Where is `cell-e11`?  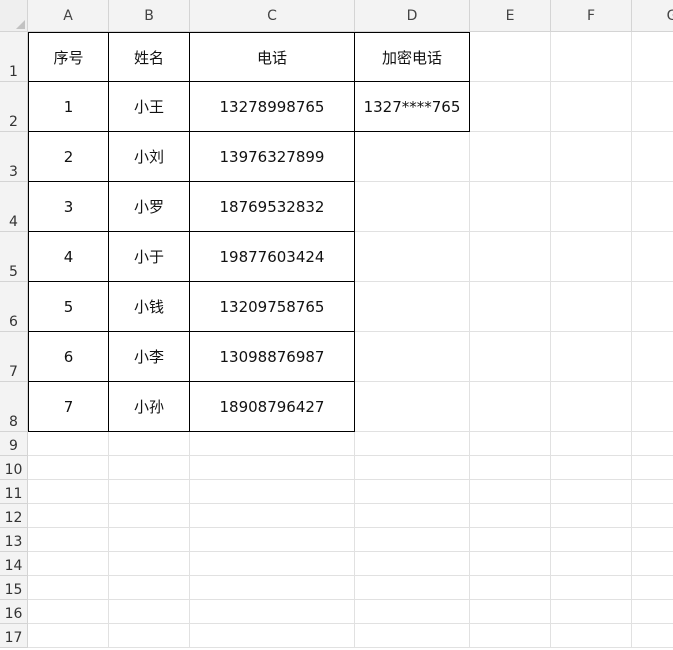 cell-e11 is located at coordinates (510, 492).